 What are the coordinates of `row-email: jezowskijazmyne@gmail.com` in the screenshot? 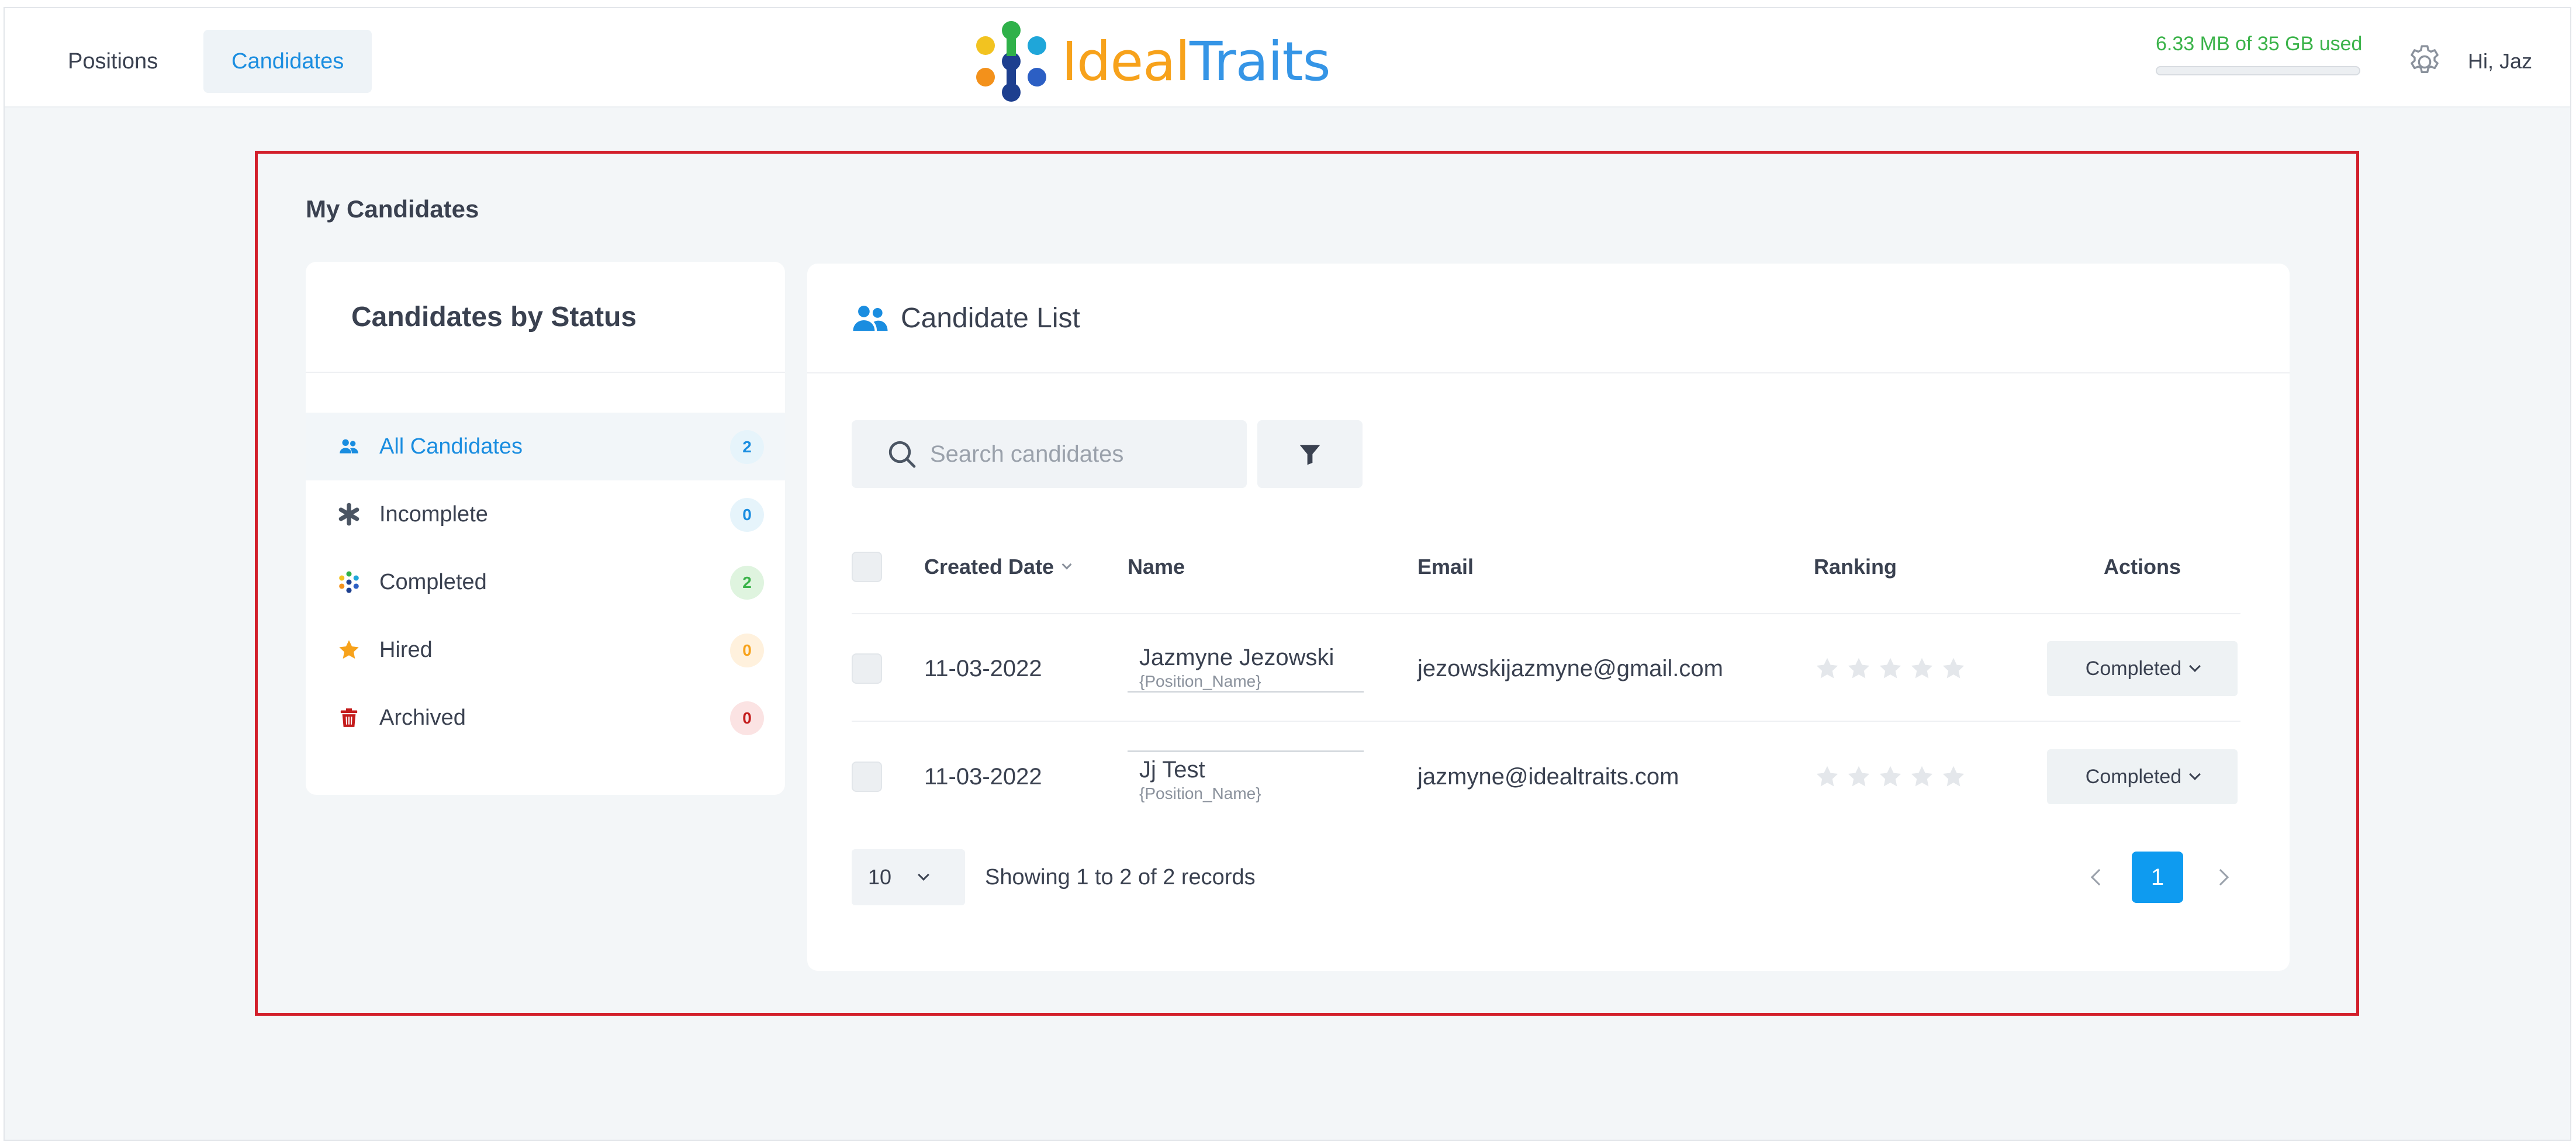 It's located at (1570, 668).